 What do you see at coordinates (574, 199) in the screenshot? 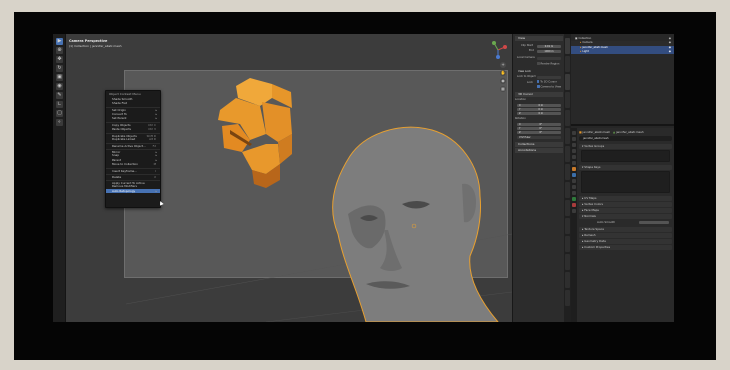
I see `mesh-data-tab-icon` at bounding box center [574, 199].